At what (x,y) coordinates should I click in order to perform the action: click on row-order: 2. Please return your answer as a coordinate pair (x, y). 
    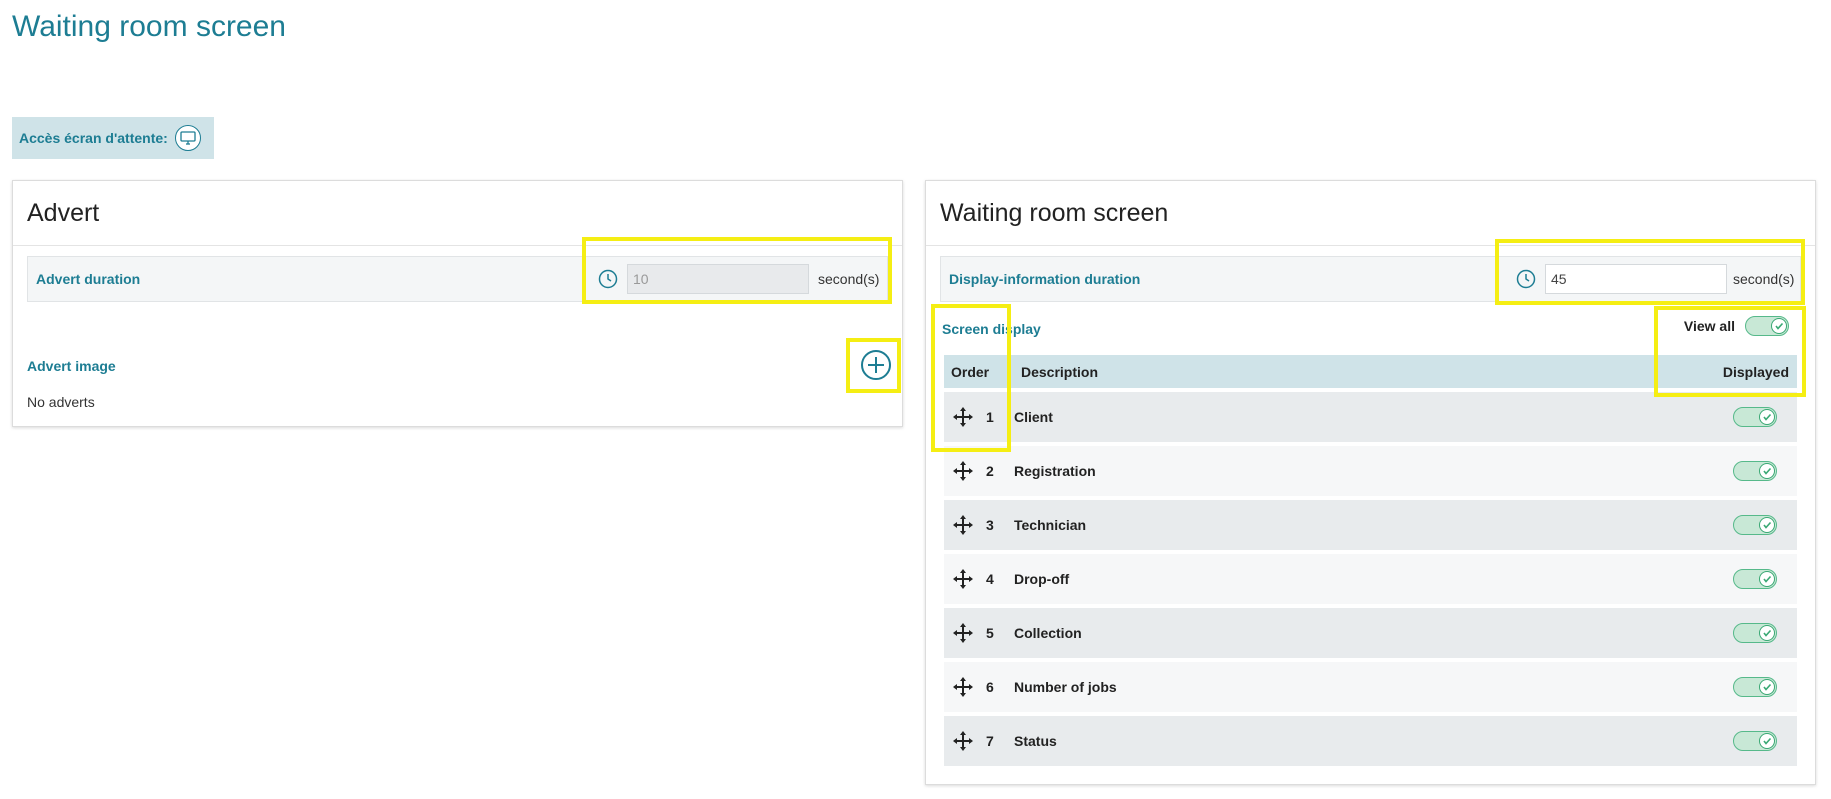
    Looking at the image, I should click on (990, 471).